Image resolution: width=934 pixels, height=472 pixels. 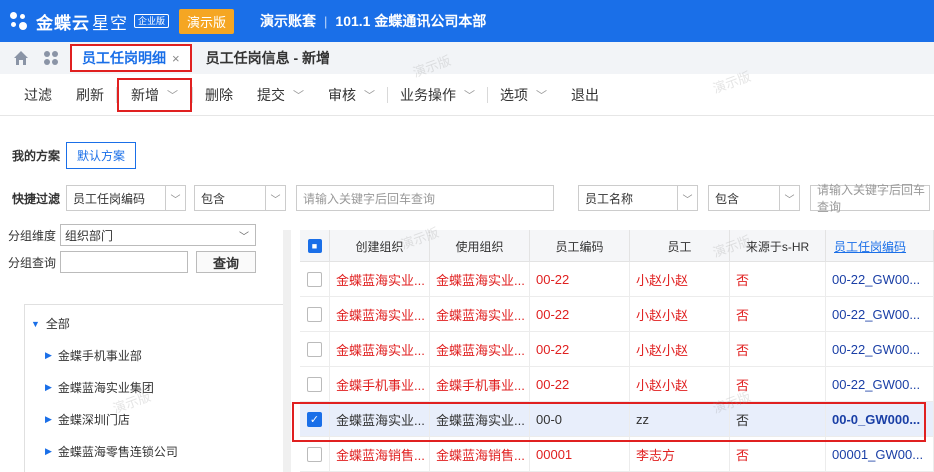 I want to click on delete-button: 删除, so click(x=219, y=95).